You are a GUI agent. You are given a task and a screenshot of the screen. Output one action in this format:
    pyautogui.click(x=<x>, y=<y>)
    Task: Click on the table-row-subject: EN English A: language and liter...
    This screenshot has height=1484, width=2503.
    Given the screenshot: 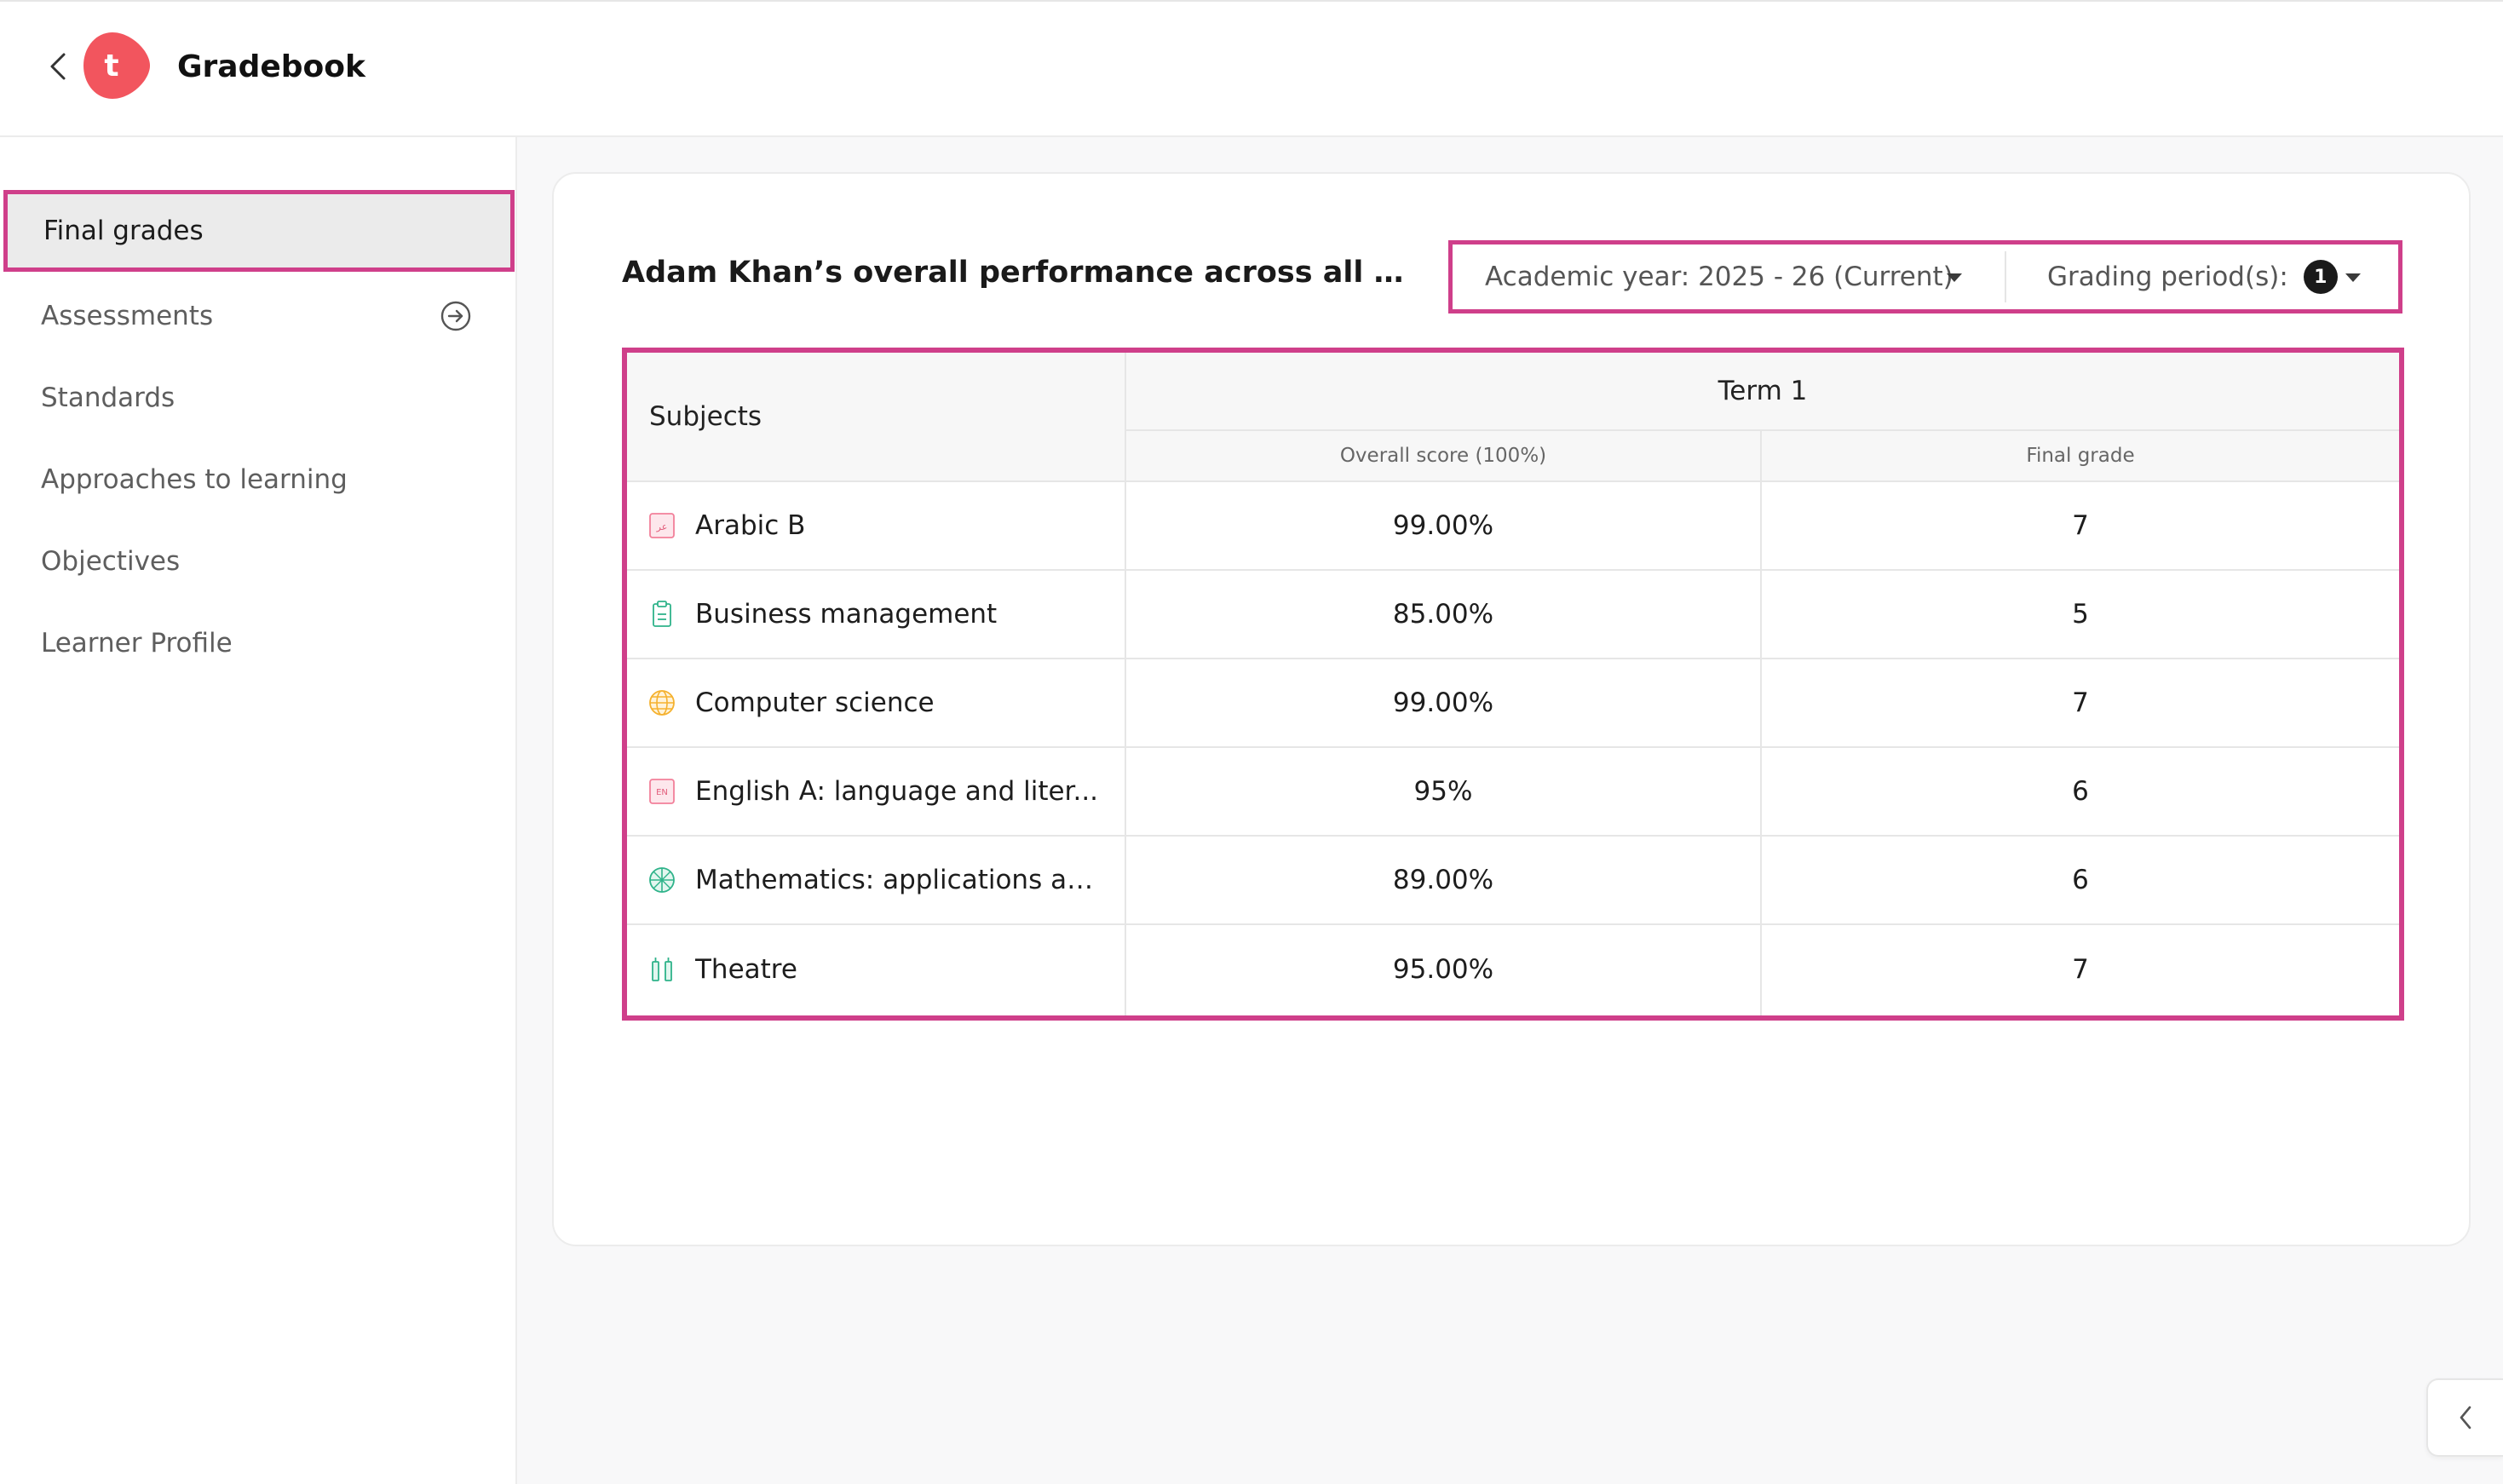 What is the action you would take?
    pyautogui.click(x=876, y=791)
    